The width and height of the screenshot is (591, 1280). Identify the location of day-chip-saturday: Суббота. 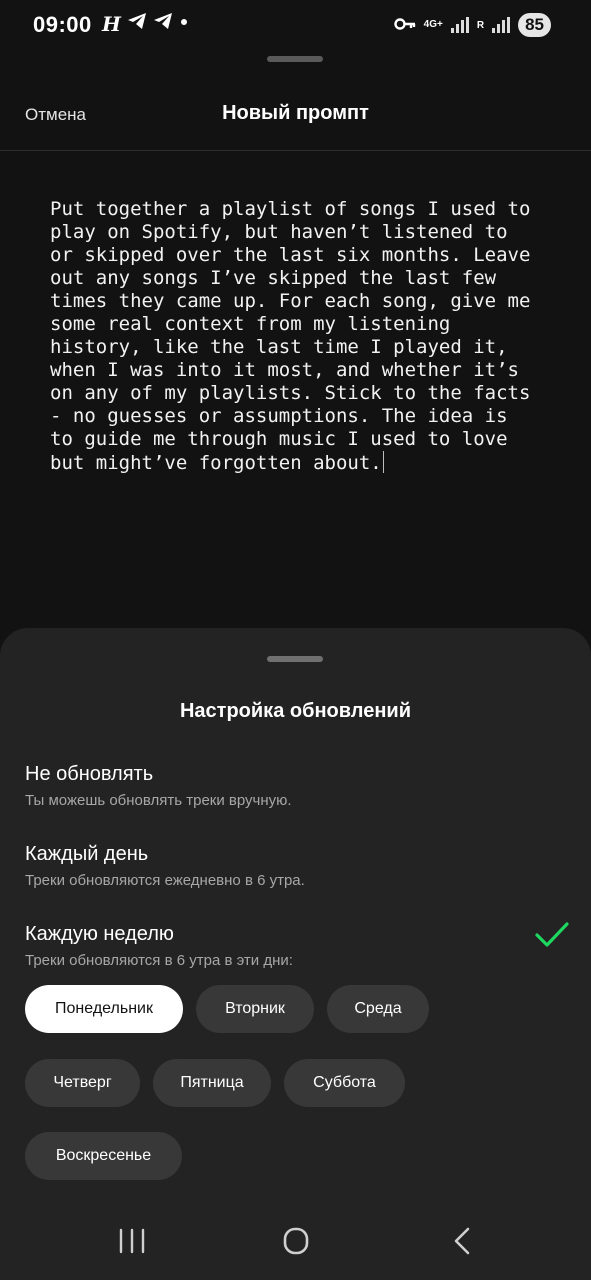
(344, 1083).